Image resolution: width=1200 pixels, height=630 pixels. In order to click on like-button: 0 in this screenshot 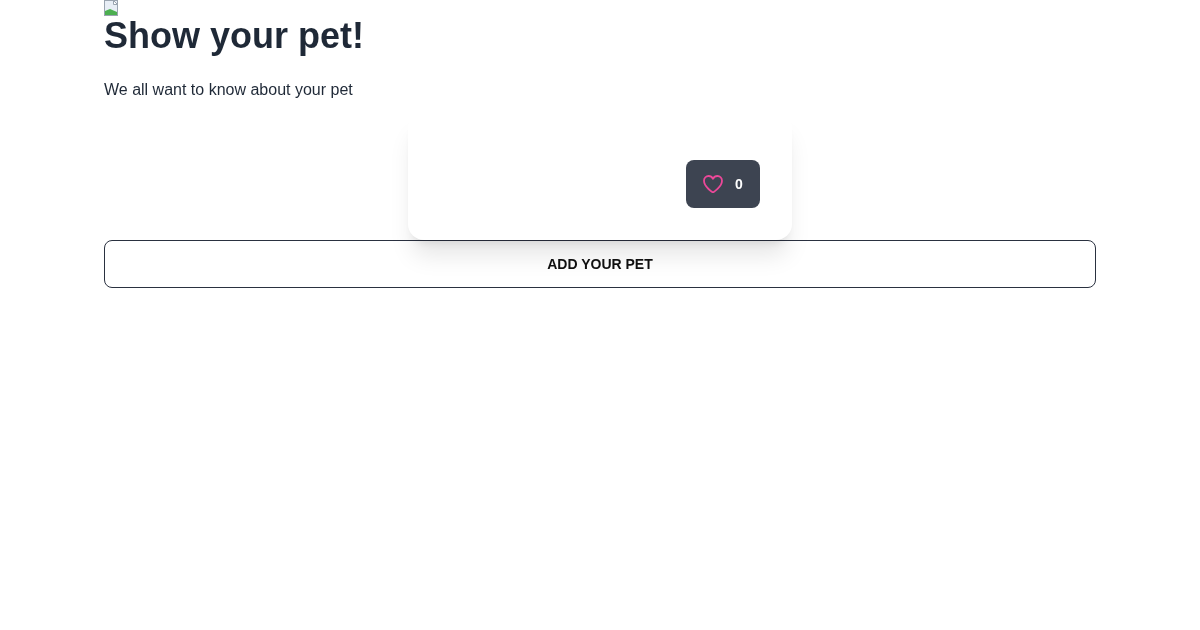, I will do `click(723, 184)`.